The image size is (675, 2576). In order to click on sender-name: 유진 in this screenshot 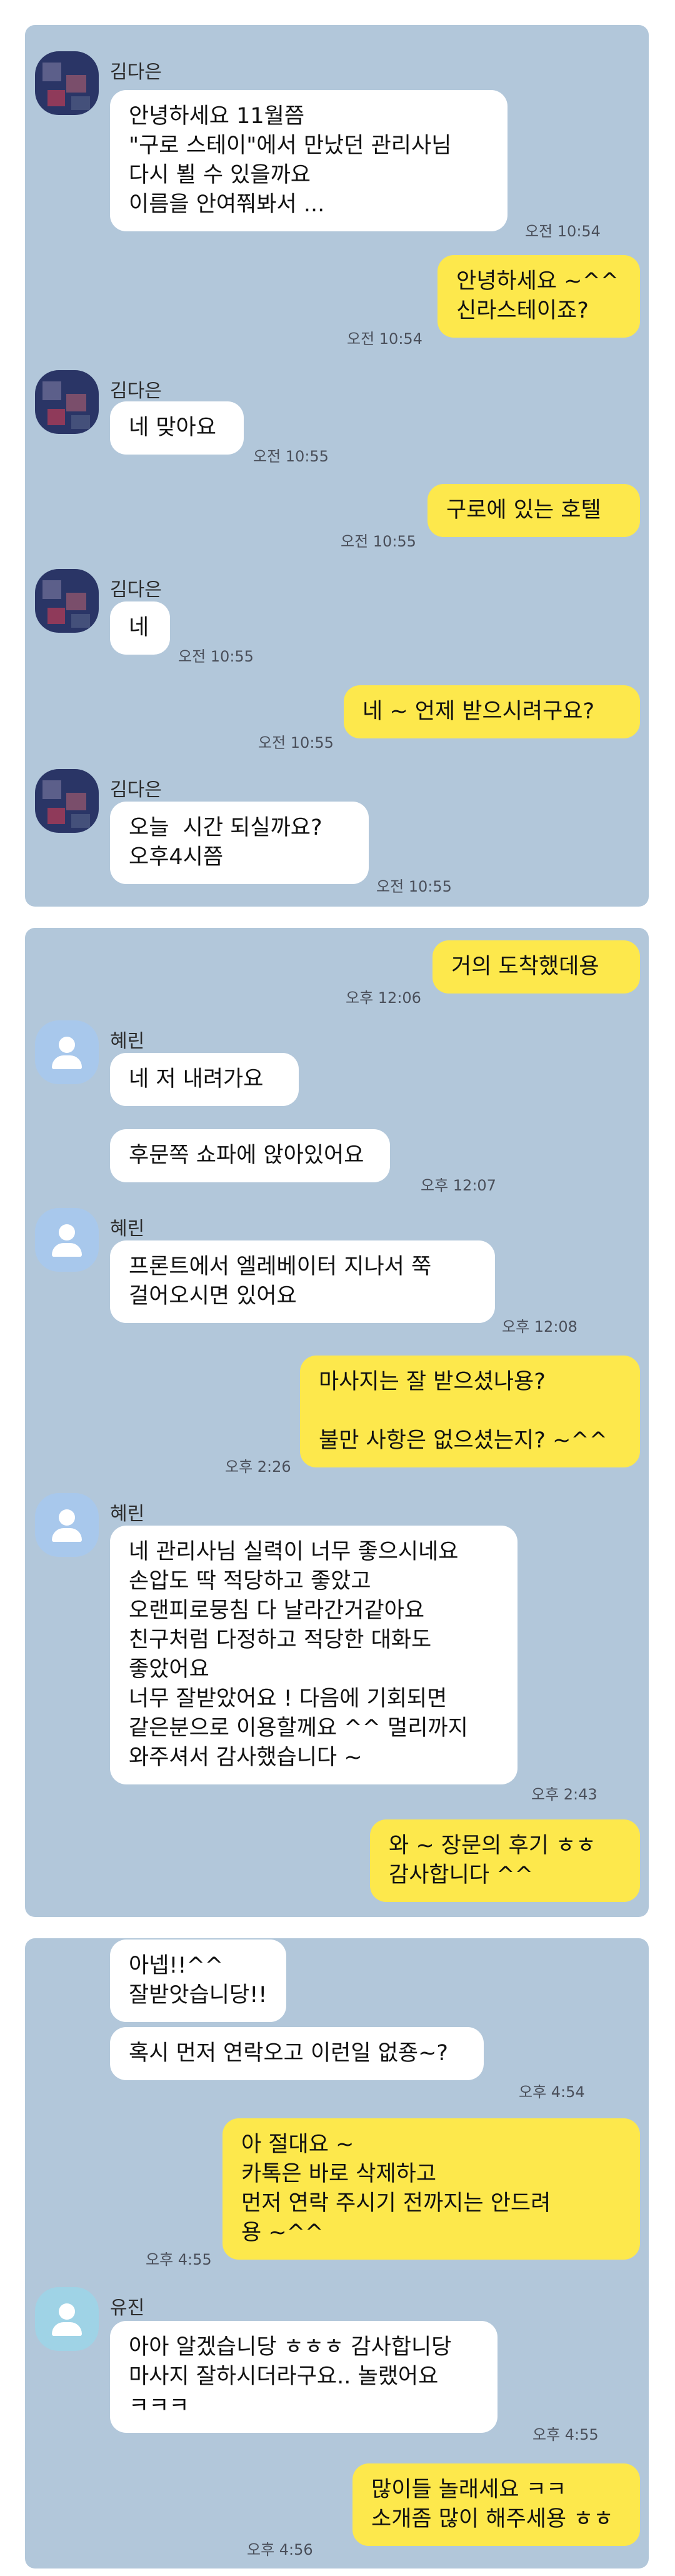, I will do `click(127, 2308)`.